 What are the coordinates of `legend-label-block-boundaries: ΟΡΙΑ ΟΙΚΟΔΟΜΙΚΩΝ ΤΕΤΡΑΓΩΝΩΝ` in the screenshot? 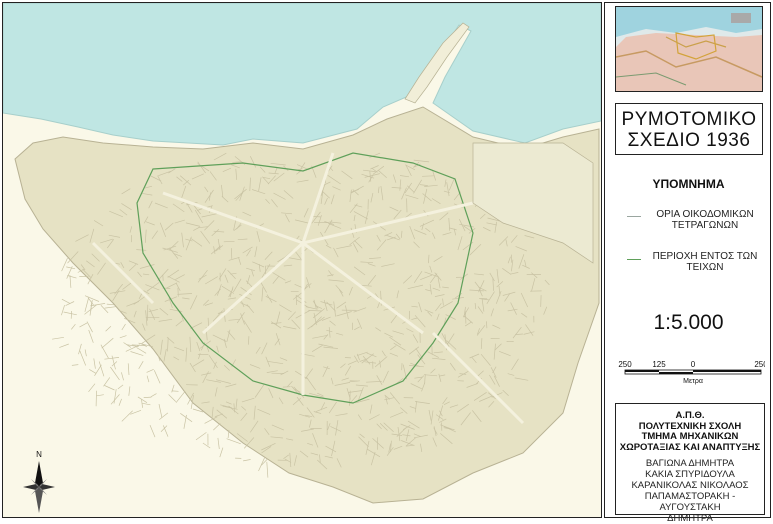 It's located at (705, 220).